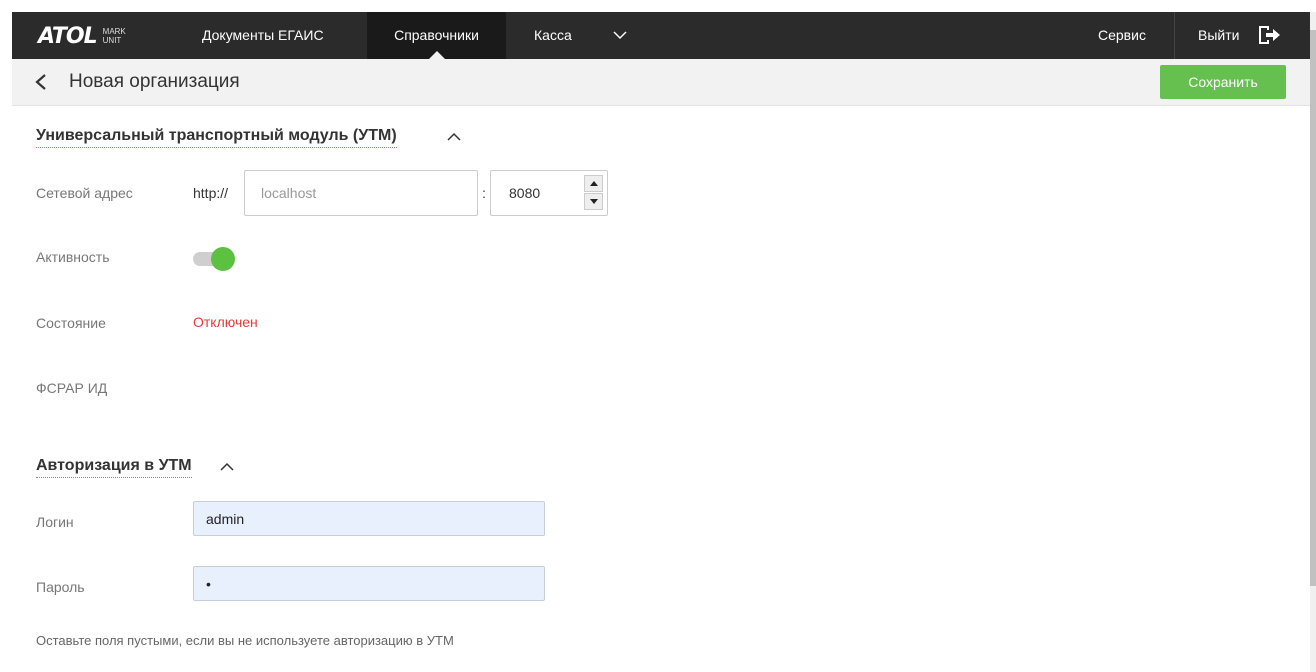 This screenshot has height=672, width=1316. What do you see at coordinates (1210, 35) in the screenshot?
I see `logout-button: Выйти` at bounding box center [1210, 35].